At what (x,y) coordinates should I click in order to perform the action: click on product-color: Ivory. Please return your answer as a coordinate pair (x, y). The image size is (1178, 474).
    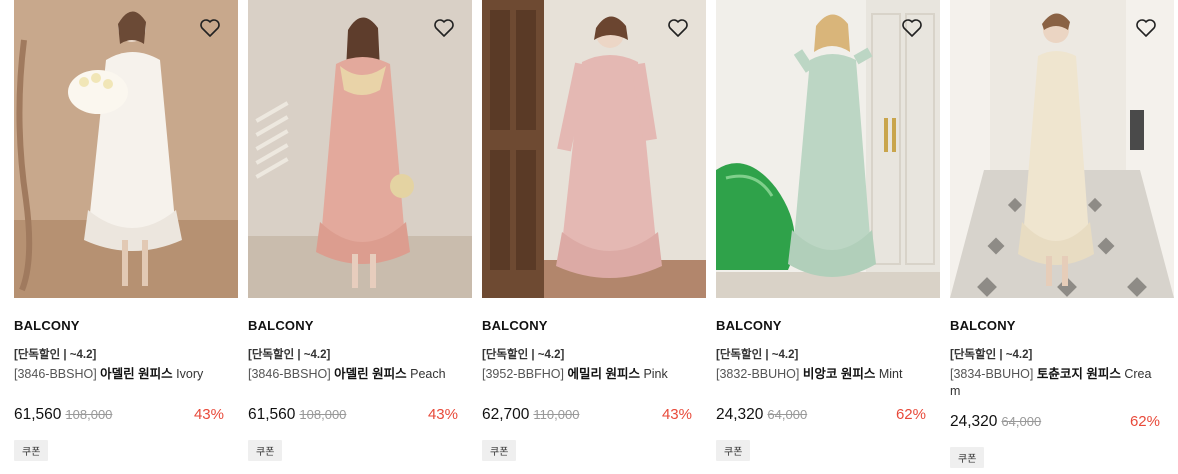
    Looking at the image, I should click on (190, 374).